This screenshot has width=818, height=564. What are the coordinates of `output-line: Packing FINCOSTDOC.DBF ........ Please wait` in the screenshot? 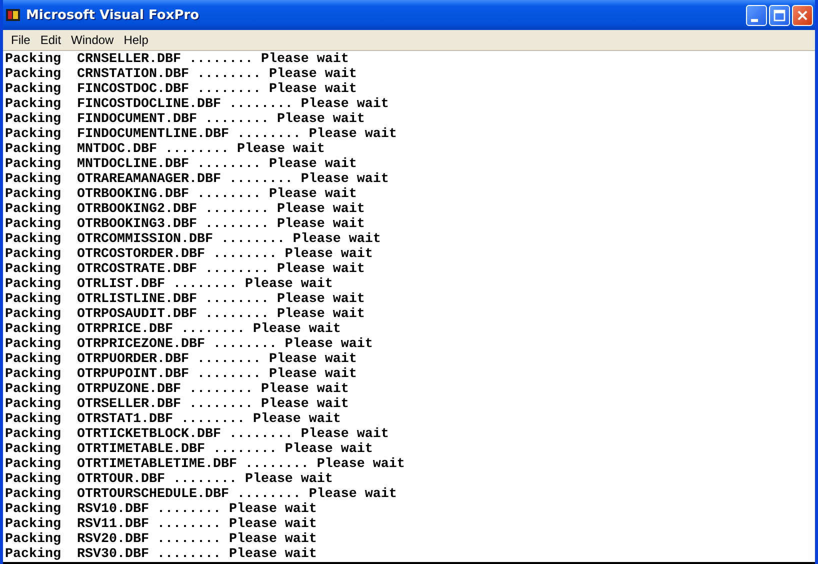 It's located at (181, 89).